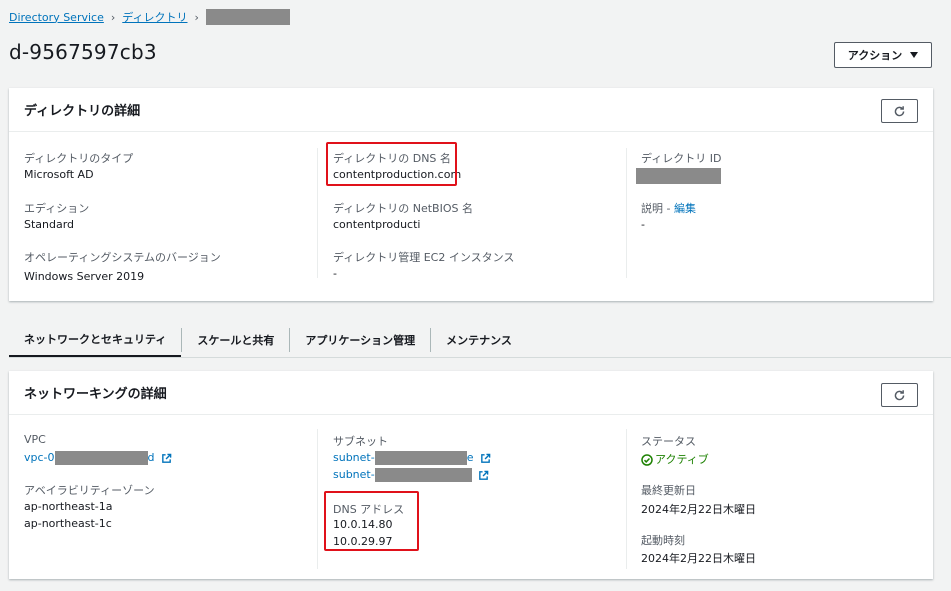 This screenshot has width=951, height=591. I want to click on subnet-link-1: subnet-e, so click(412, 458).